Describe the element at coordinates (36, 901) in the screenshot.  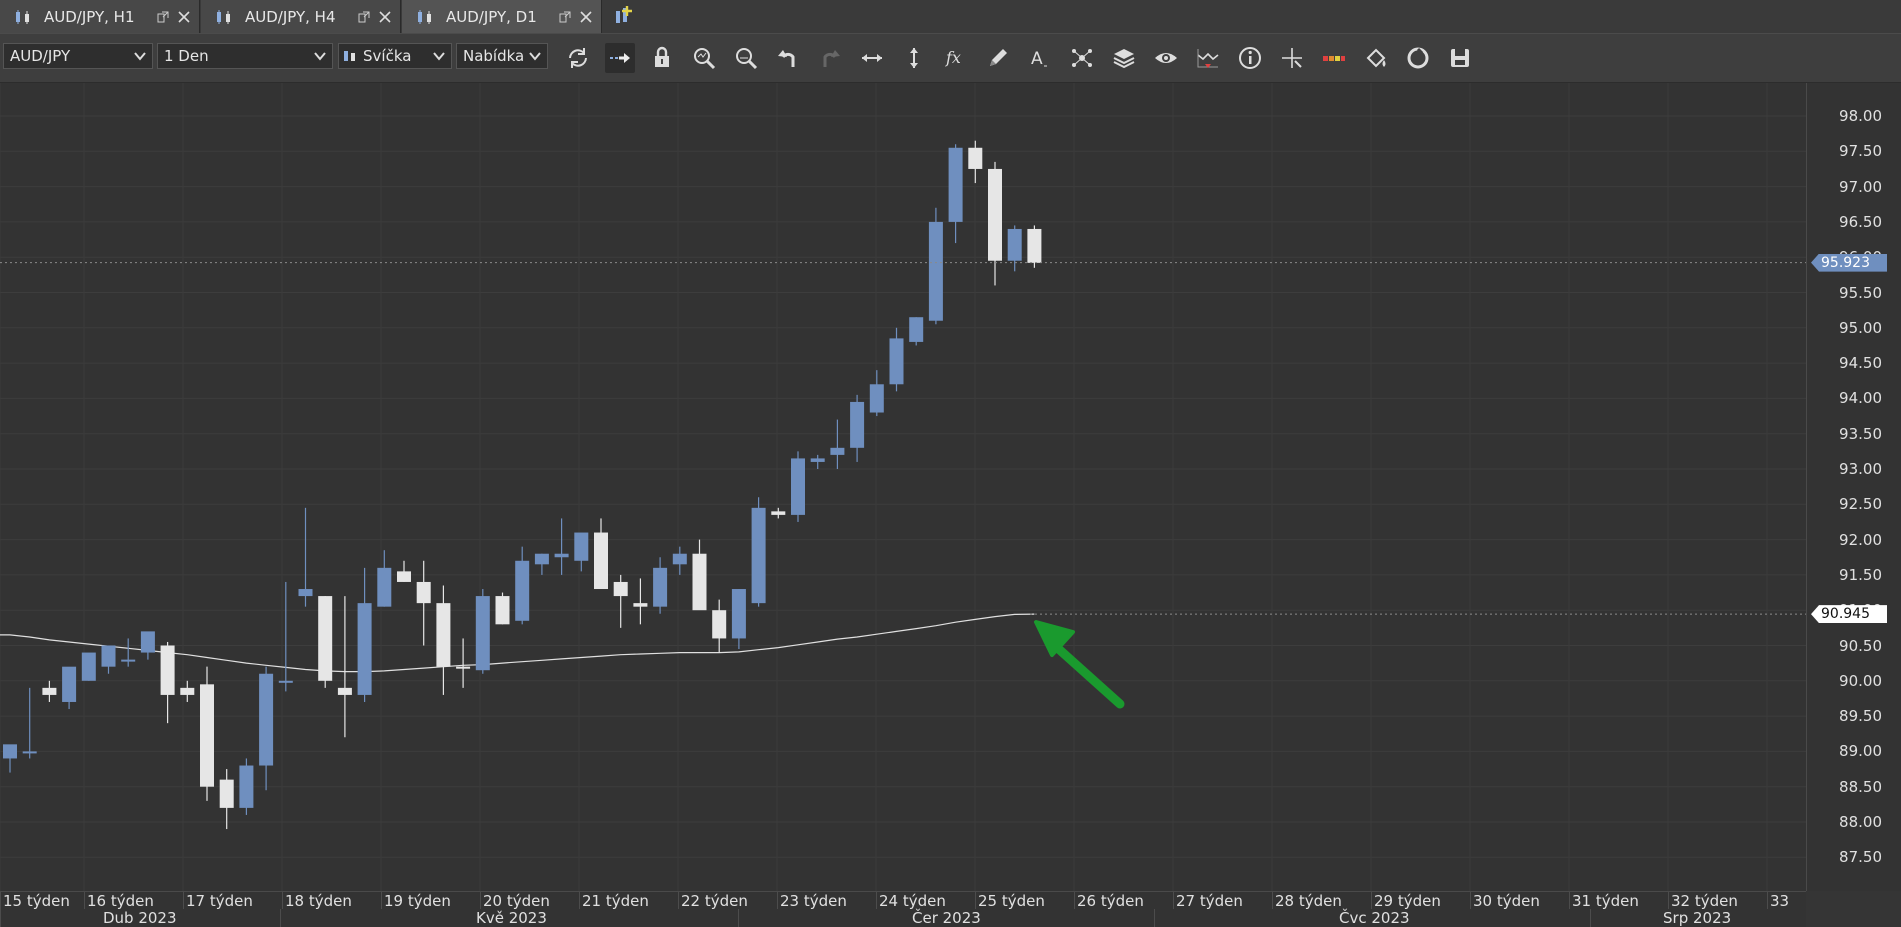
I see `week-label: 15 týden` at that location.